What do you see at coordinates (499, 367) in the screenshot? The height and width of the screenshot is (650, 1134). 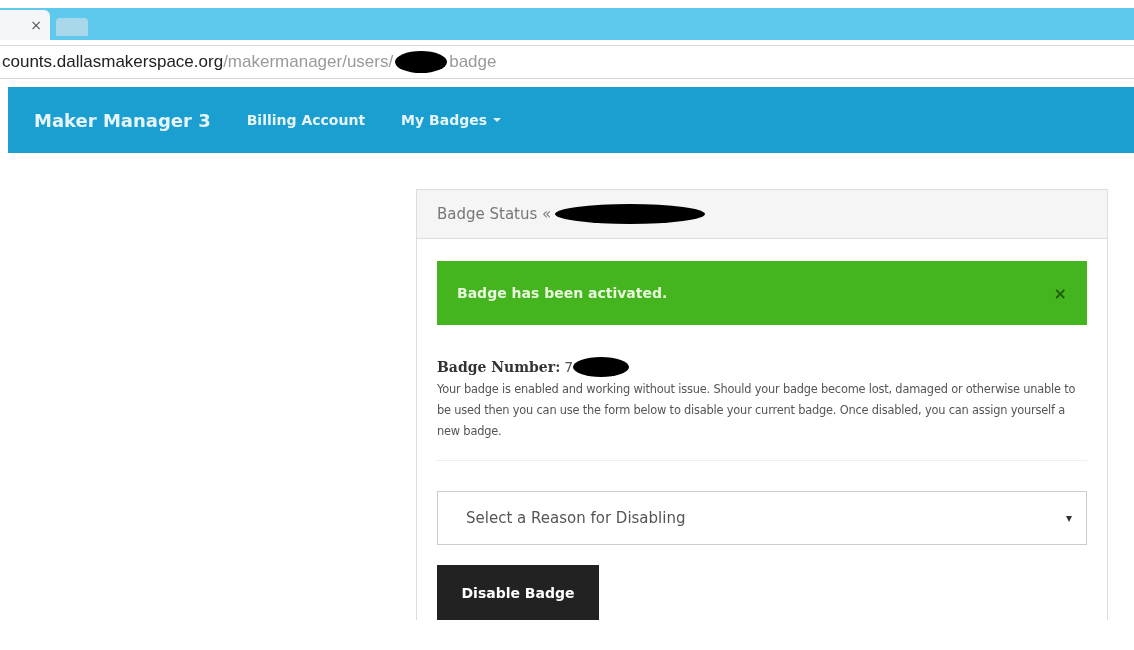 I see `badge-label: Badge Number:` at bounding box center [499, 367].